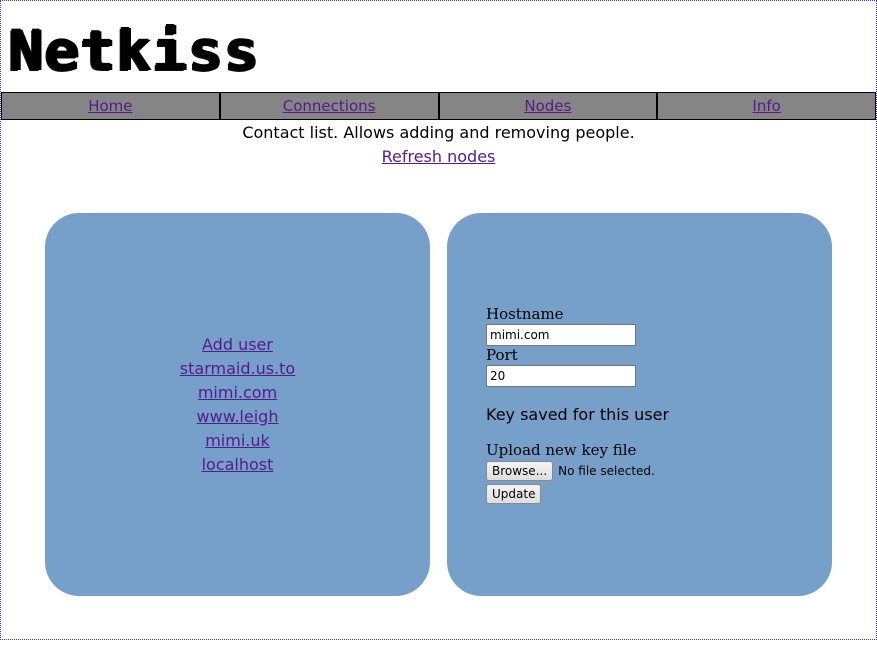  What do you see at coordinates (237, 344) in the screenshot?
I see `add-user-link: Add user` at bounding box center [237, 344].